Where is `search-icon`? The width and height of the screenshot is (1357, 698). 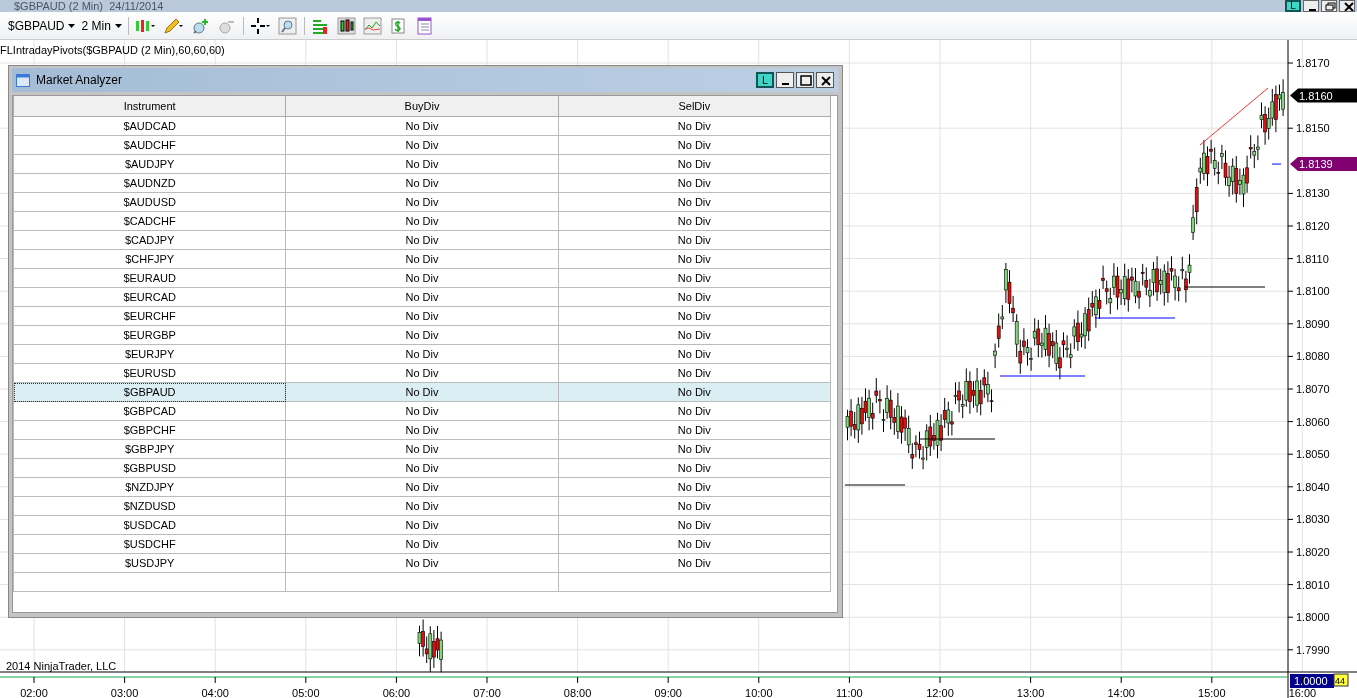 search-icon is located at coordinates (287, 25).